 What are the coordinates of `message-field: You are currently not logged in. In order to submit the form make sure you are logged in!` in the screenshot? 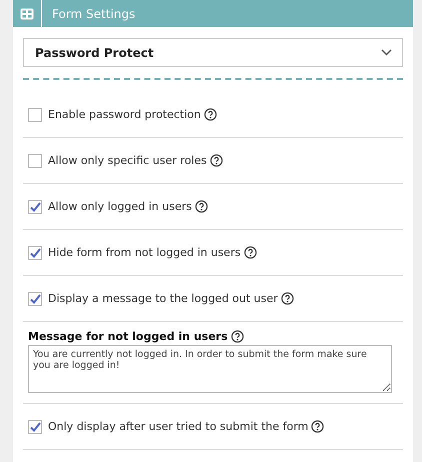 It's located at (210, 369).